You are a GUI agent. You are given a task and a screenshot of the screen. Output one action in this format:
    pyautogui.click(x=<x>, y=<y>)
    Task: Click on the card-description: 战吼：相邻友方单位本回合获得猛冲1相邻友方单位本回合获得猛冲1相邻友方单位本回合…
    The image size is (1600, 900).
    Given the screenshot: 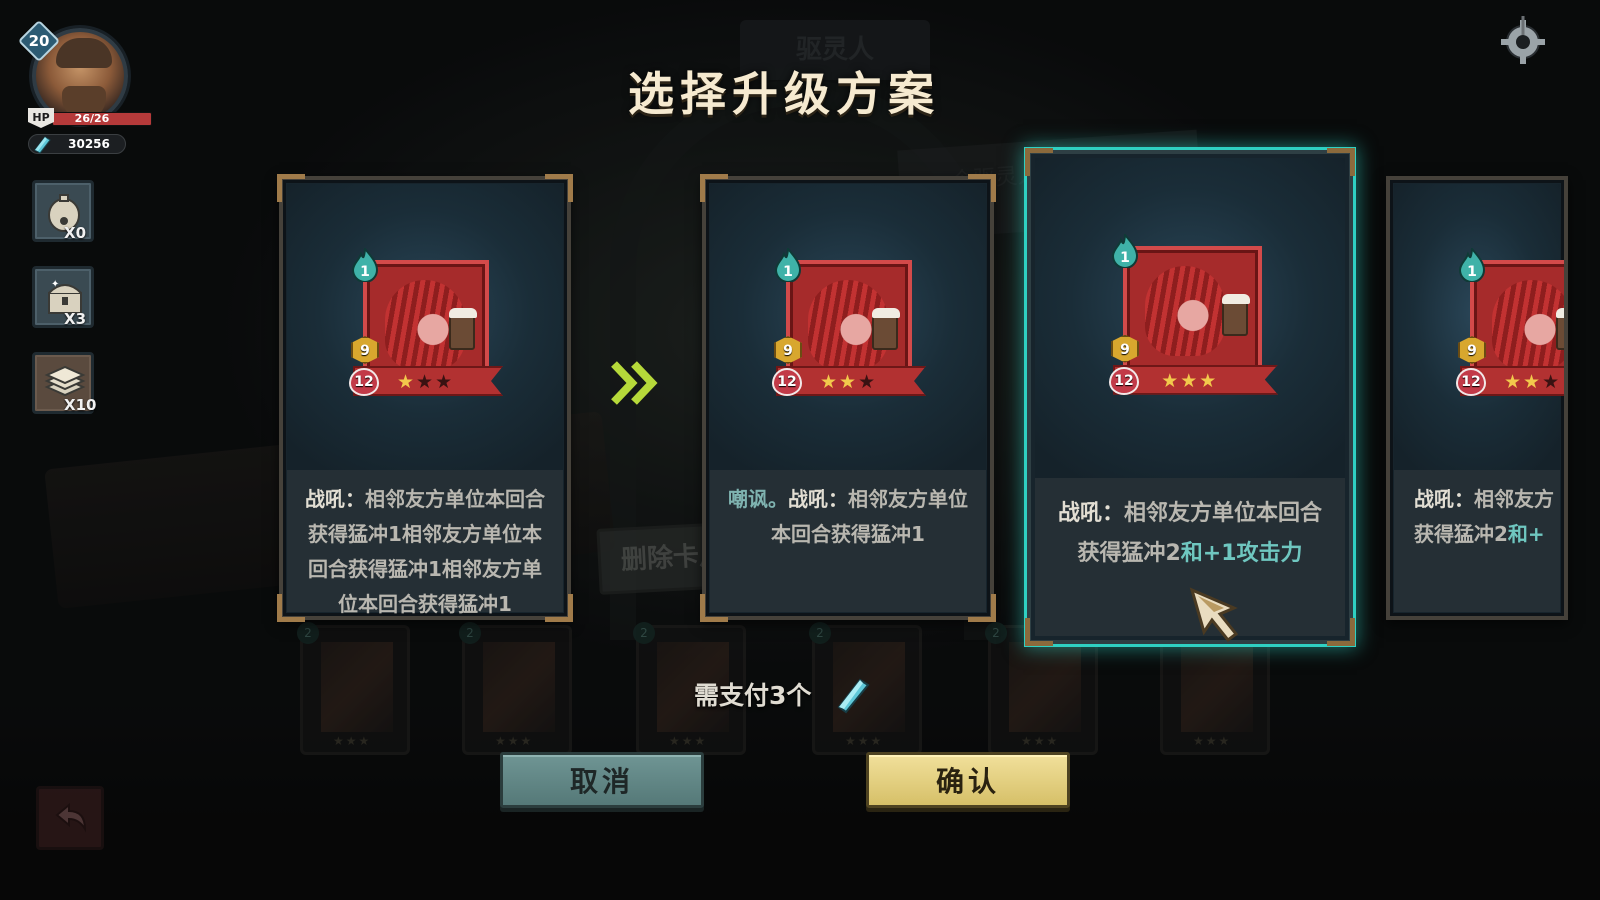 What is the action you would take?
    pyautogui.click(x=425, y=552)
    